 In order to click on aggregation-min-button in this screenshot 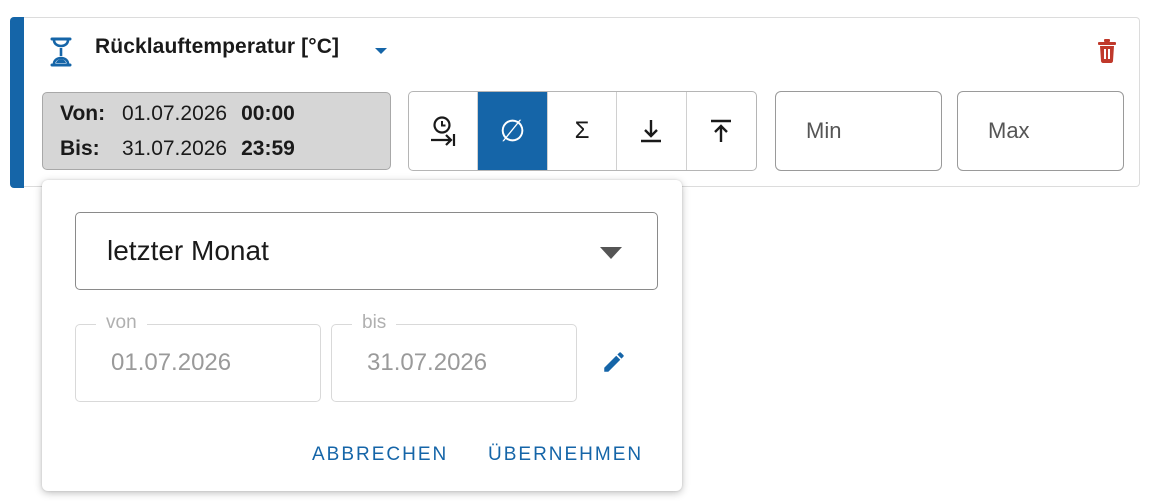, I will do `click(652, 131)`.